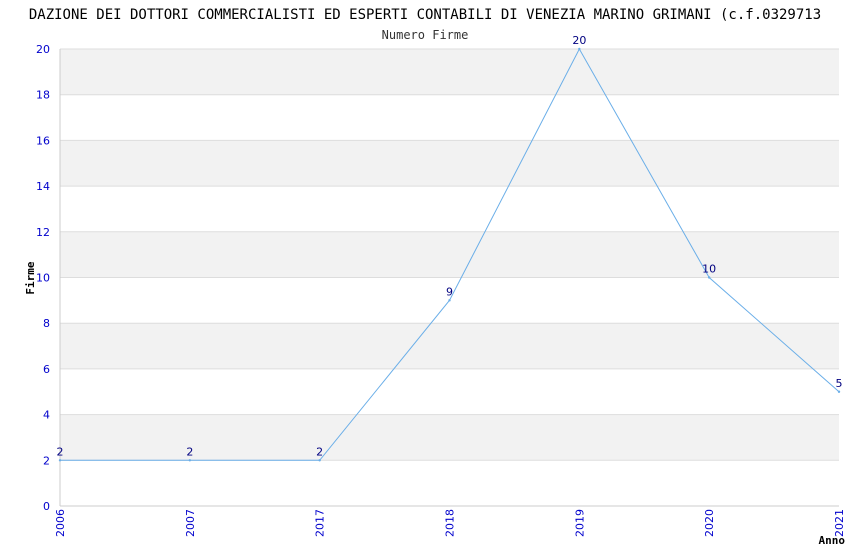  Describe the element at coordinates (46, 415) in the screenshot. I see `y-tick-label: 4` at that location.